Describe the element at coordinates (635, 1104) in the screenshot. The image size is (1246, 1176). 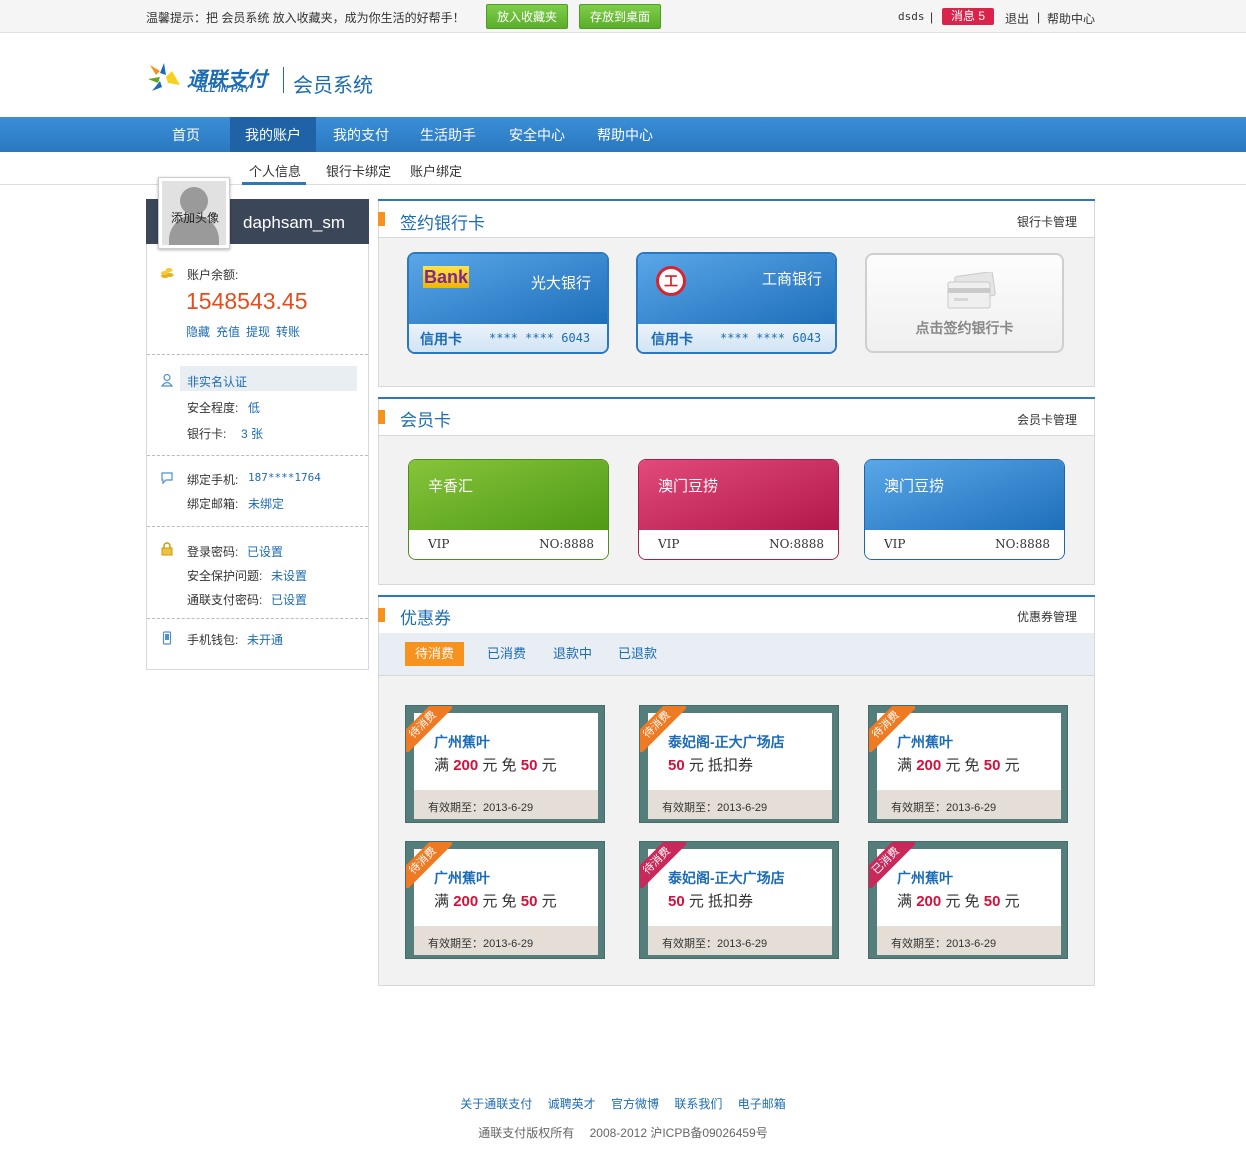
I see `footer-weibo: 官方微博` at that location.